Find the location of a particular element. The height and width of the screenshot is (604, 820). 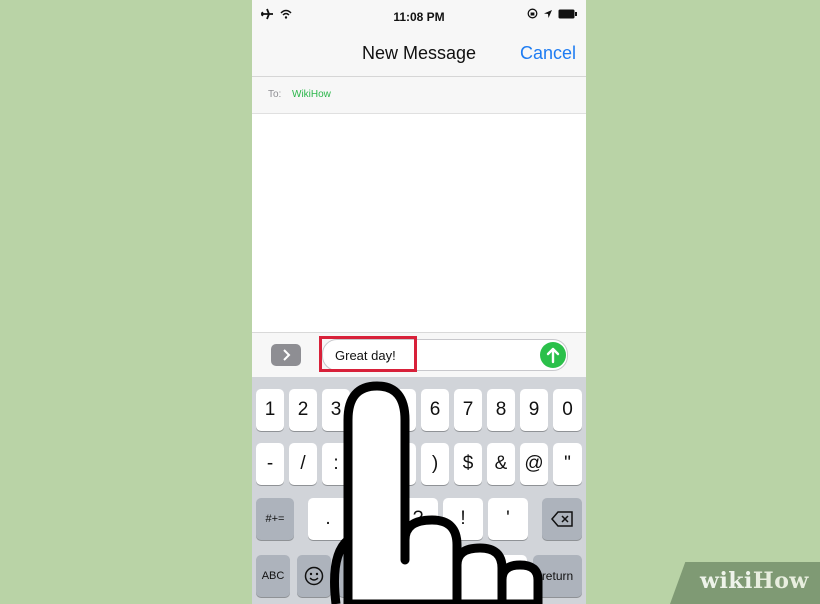

delete-key is located at coordinates (562, 519).